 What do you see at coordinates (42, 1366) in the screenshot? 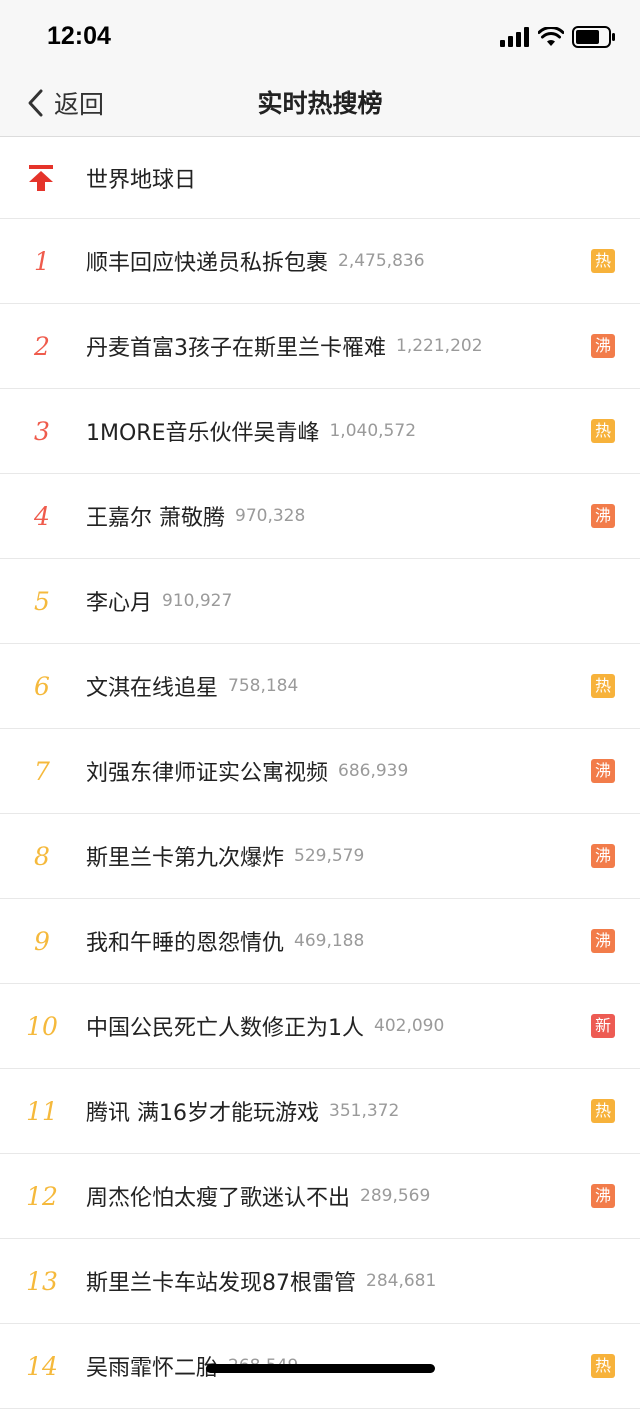
I see `rank-number: 14` at bounding box center [42, 1366].